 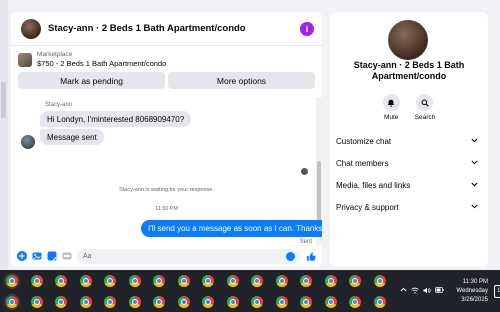 I want to click on gif-icon, so click(x=67, y=256).